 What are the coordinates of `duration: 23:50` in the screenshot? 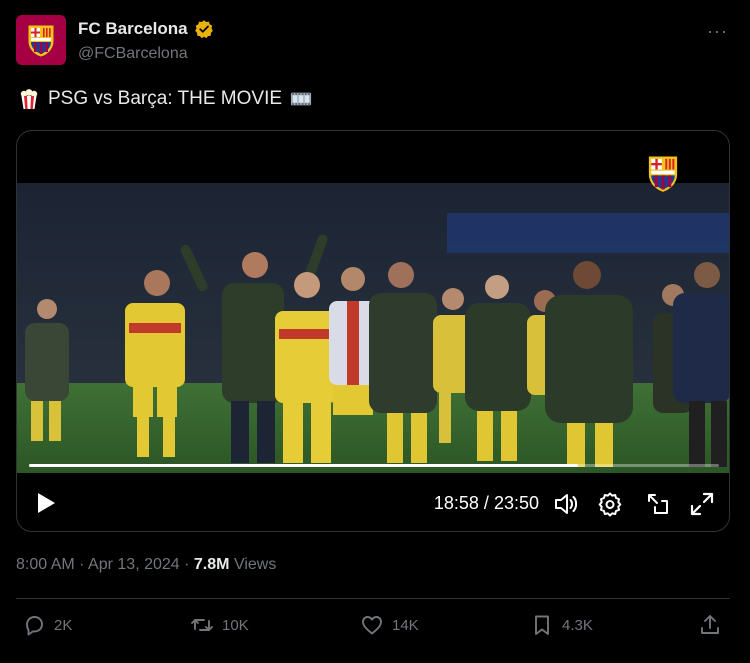 It's located at (516, 503).